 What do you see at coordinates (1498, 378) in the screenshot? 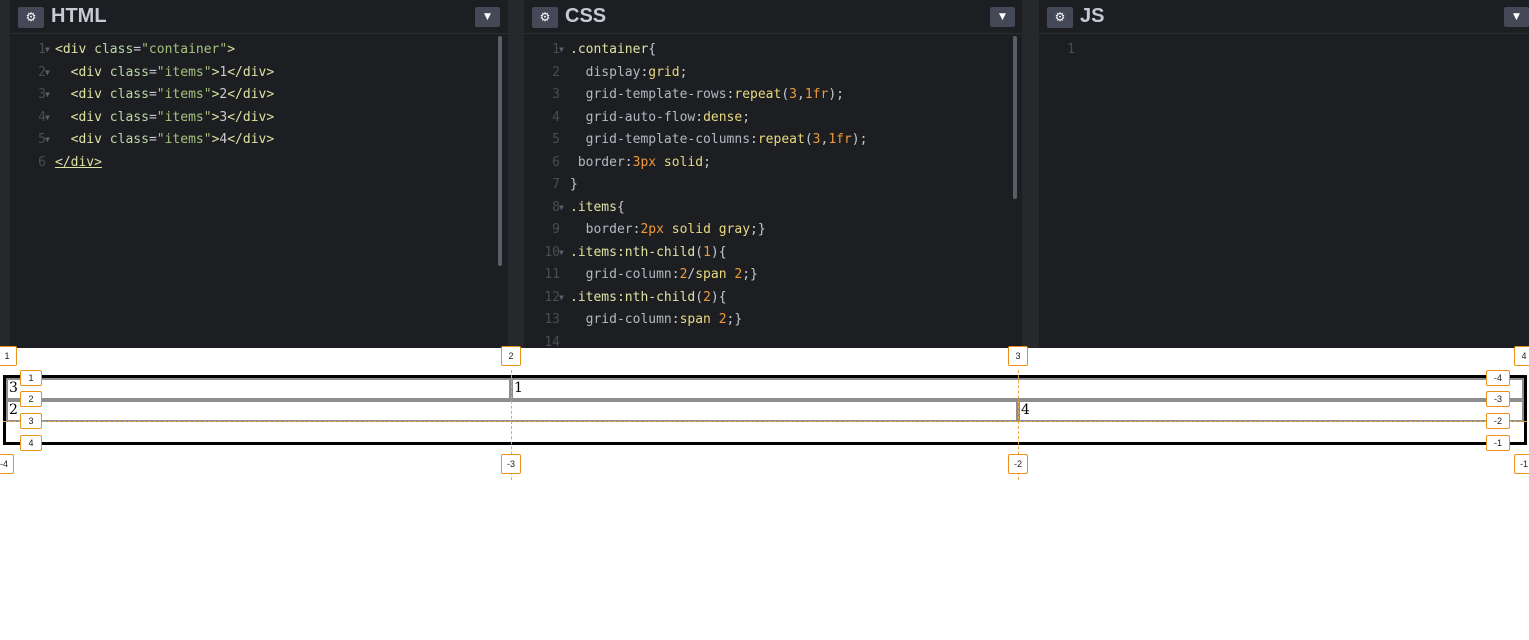
I see `row-line-badge-right: -4` at bounding box center [1498, 378].